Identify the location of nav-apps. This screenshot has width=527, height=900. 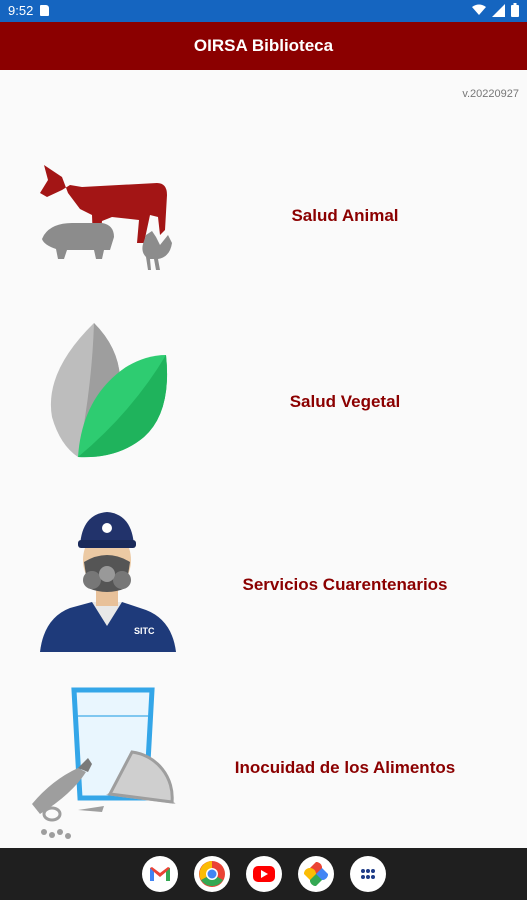
(263, 874).